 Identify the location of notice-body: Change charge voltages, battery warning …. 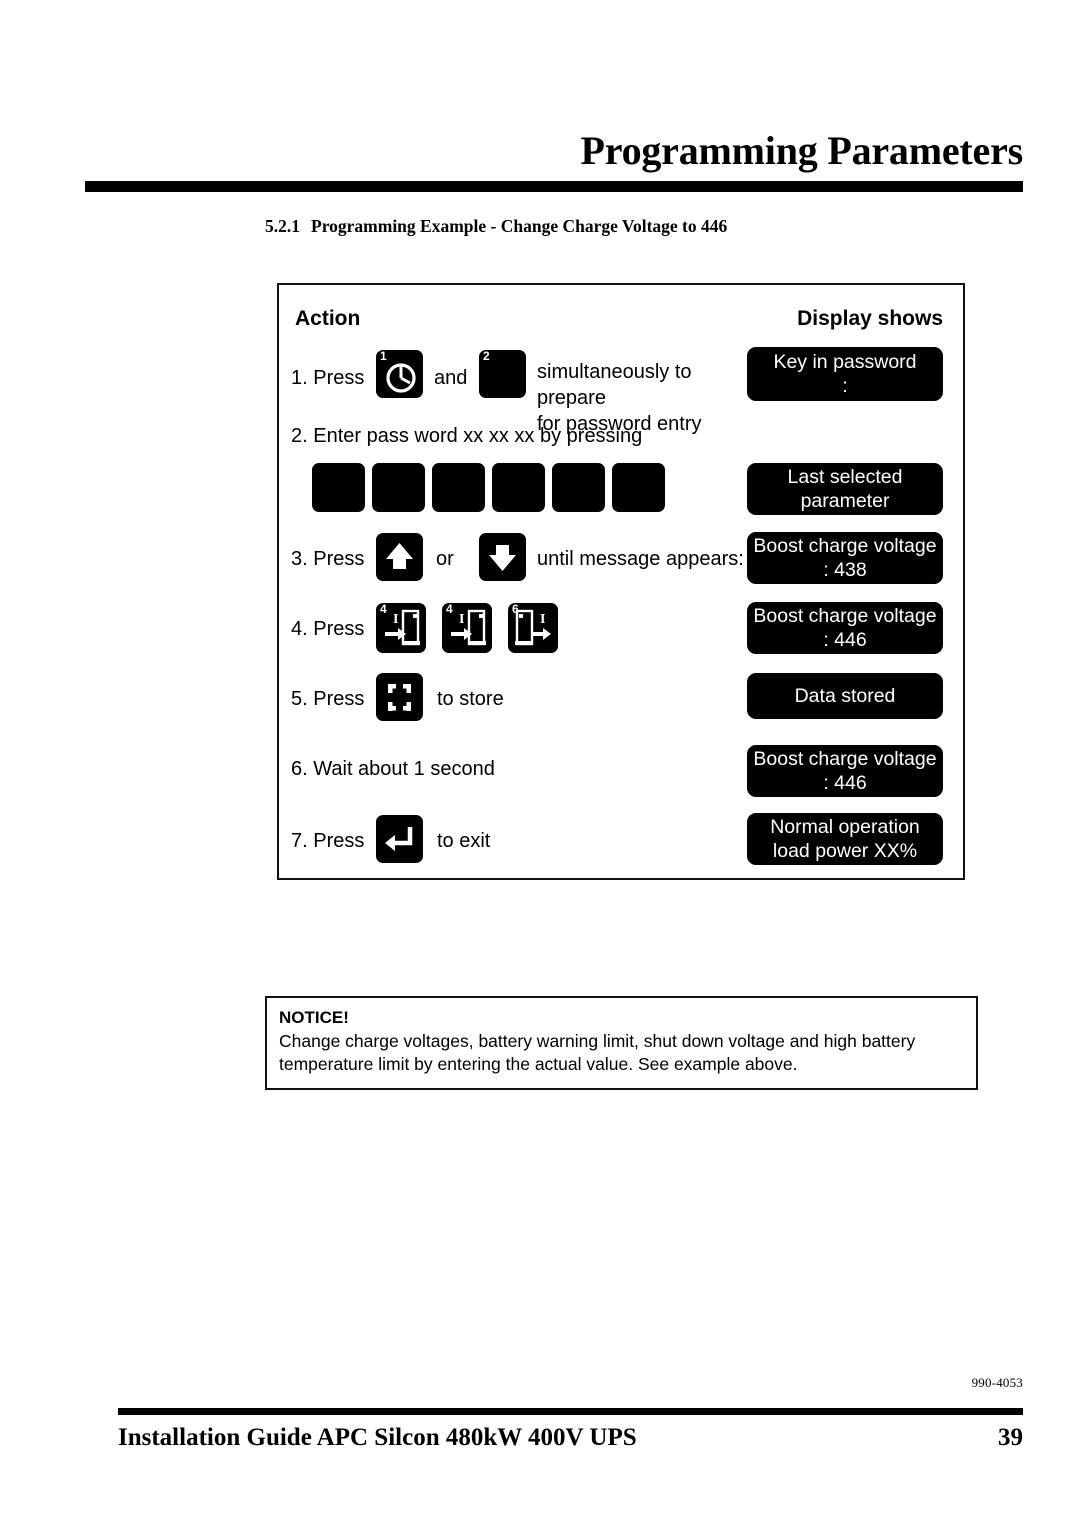
(597, 1052).